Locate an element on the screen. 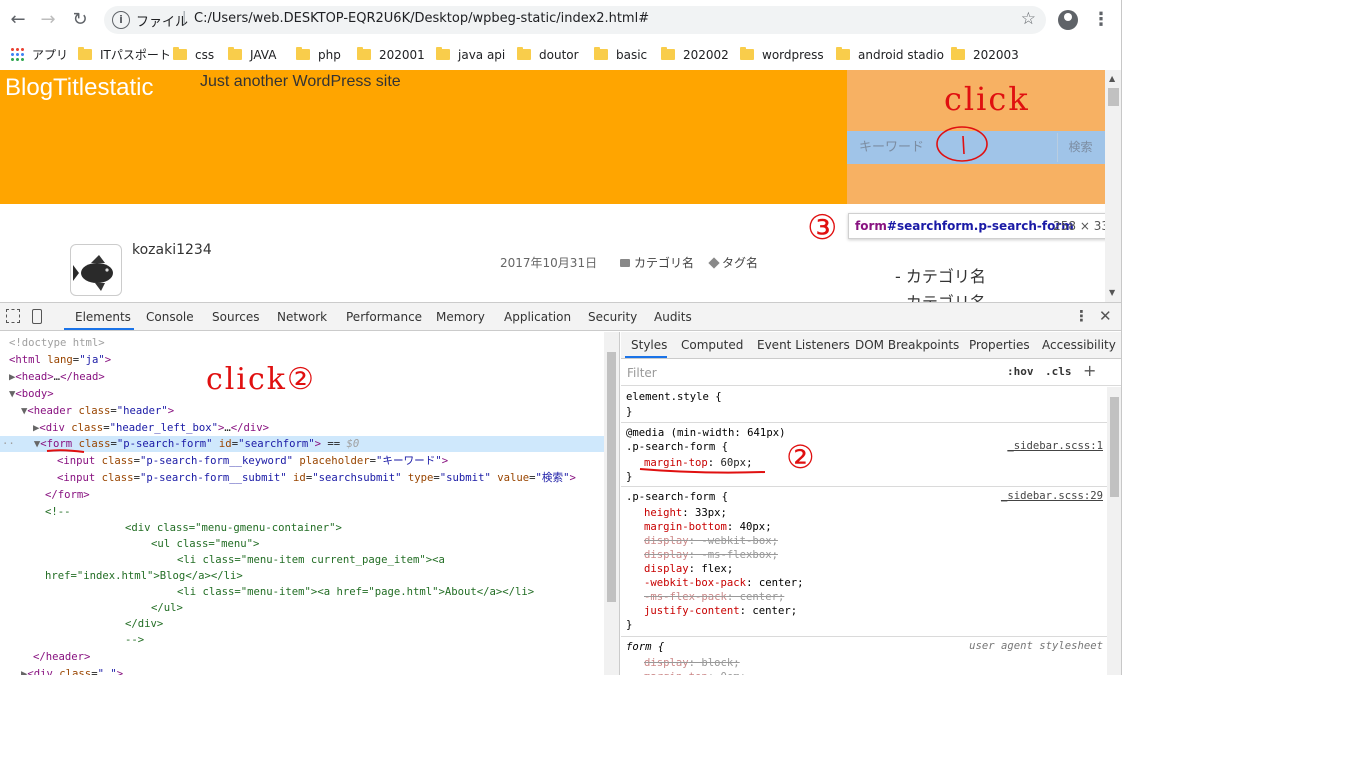 The height and width of the screenshot is (768, 1366). tooltip-selector: #searchform.p-search-form is located at coordinates (980, 226).